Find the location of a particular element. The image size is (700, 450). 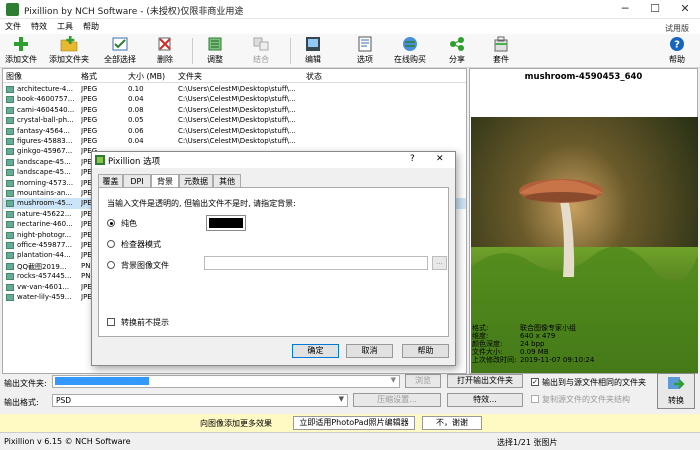

banner-text: 向图像添加更多效果 is located at coordinates (236, 423).